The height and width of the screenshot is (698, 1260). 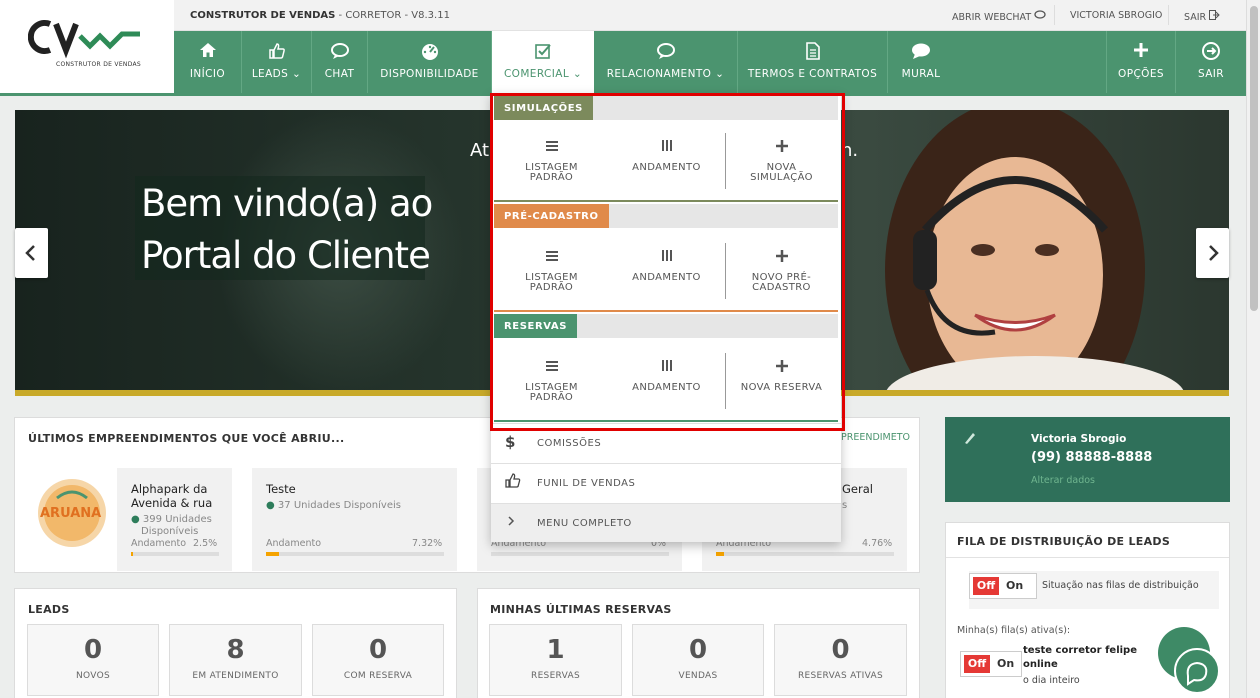 What do you see at coordinates (1064, 541) in the screenshot?
I see `leads-queue-title: FILA DE DISTRIBUIÇÃO DE LEADS` at bounding box center [1064, 541].